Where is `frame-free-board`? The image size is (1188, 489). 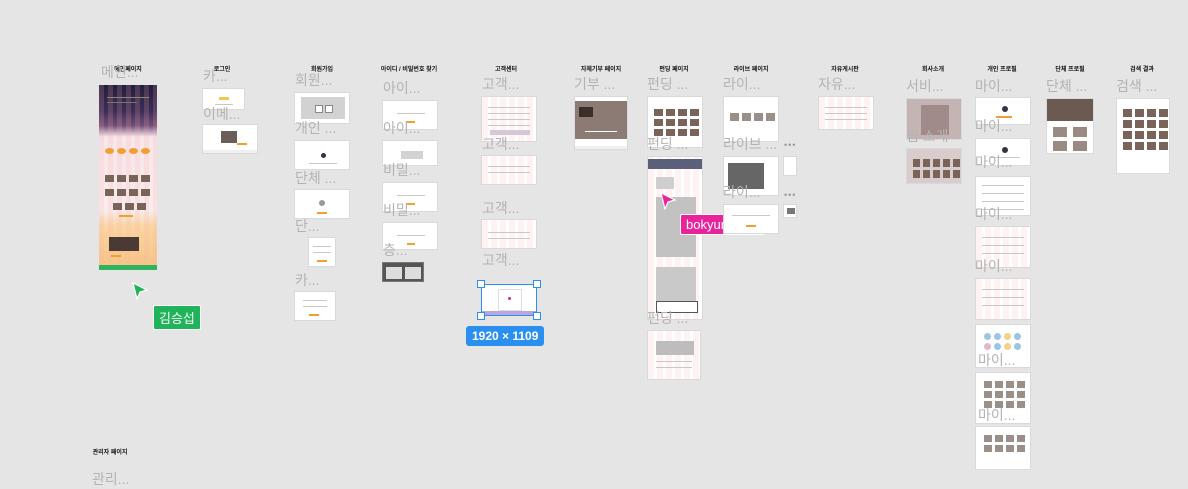
frame-free-board is located at coordinates (846, 113).